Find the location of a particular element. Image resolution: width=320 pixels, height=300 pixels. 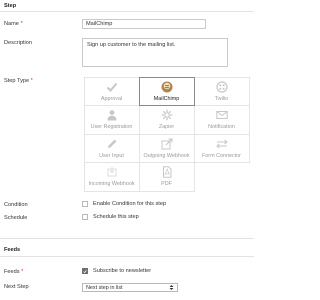

tile-label: User Input is located at coordinates (111, 155).